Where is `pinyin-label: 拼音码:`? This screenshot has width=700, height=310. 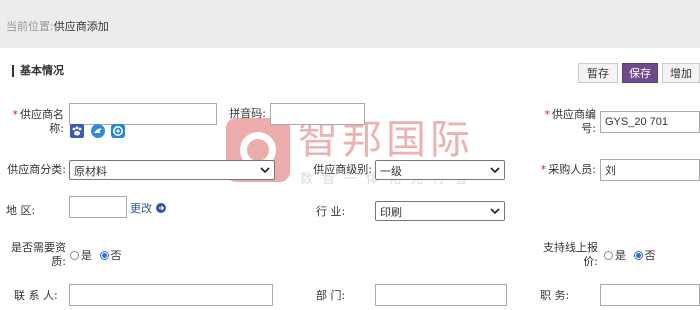 pinyin-label: 拼音码: is located at coordinates (247, 113).